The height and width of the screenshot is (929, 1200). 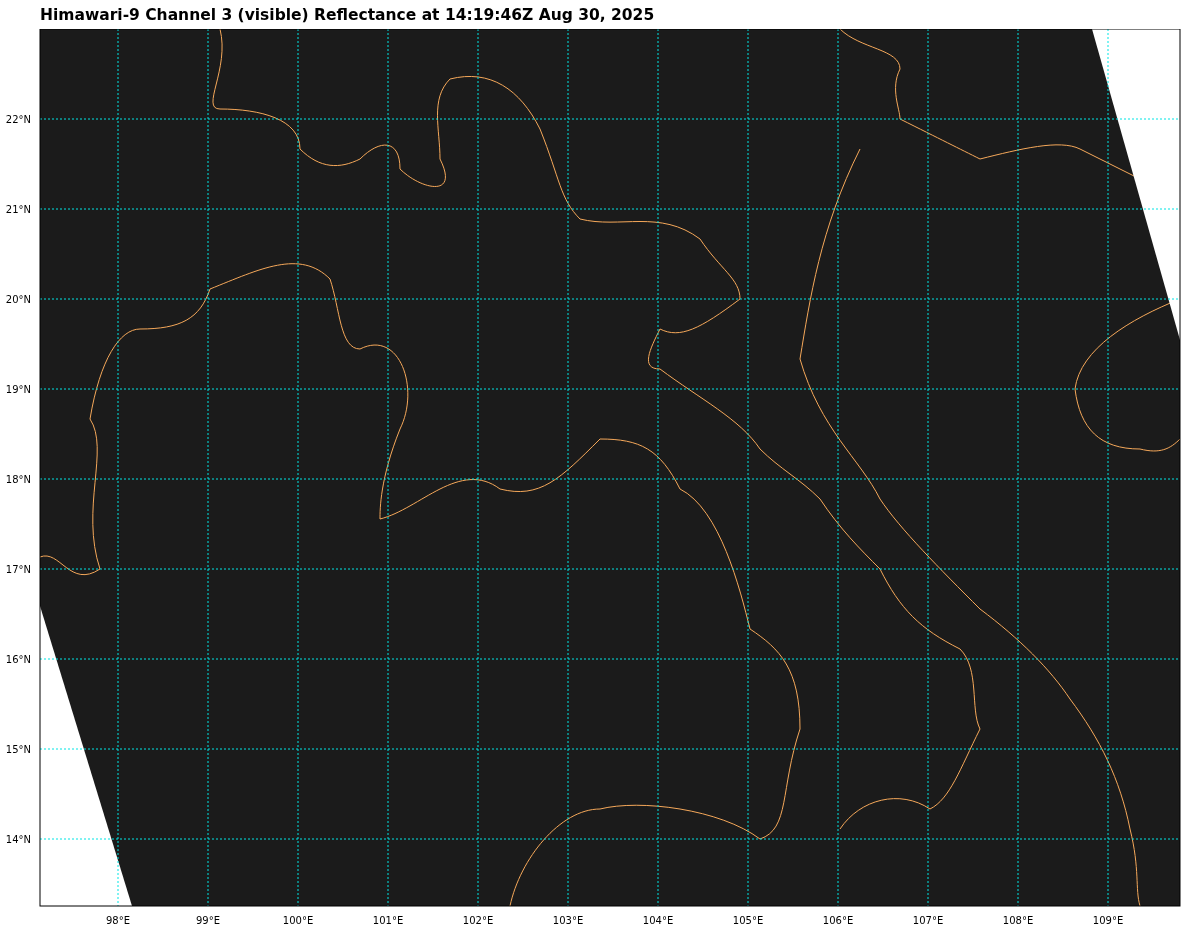 I want to click on latitude-label: 17°N, so click(x=18, y=569).